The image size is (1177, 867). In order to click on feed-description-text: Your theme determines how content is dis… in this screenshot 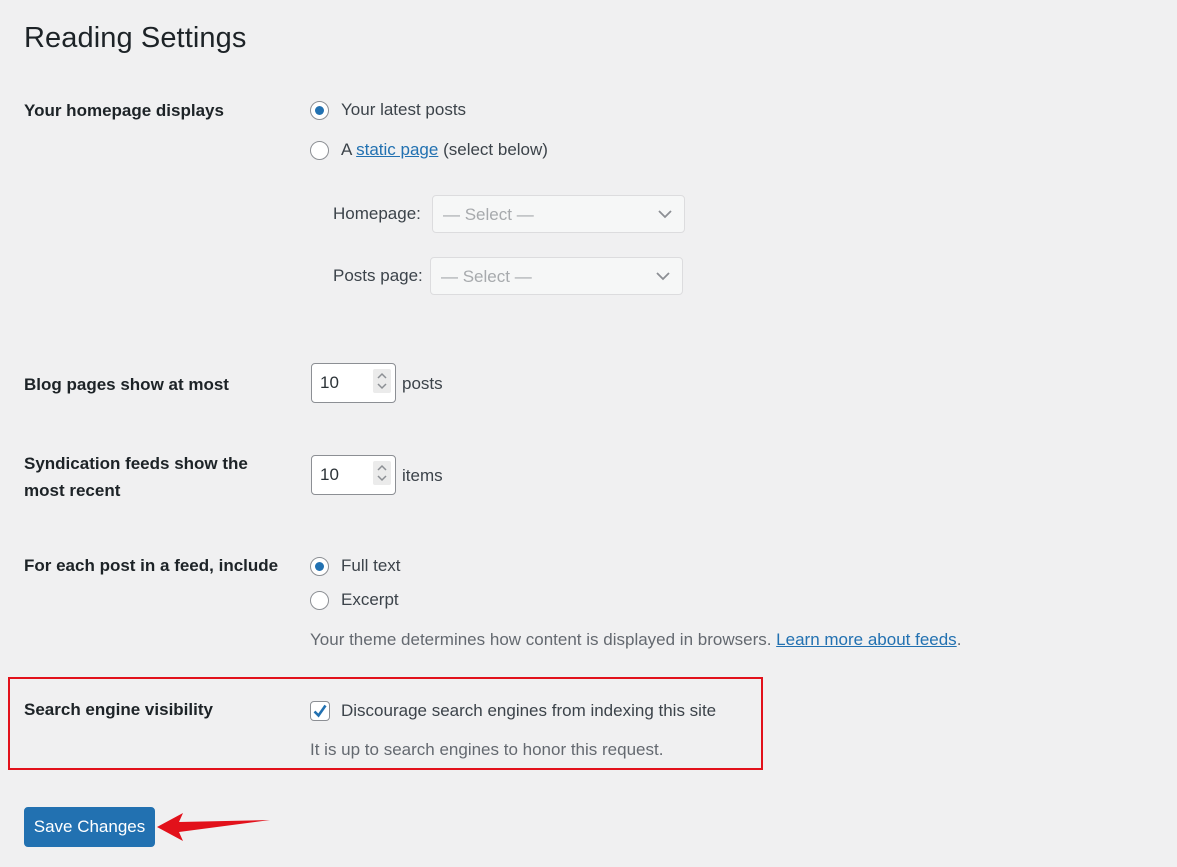, I will do `click(543, 639)`.